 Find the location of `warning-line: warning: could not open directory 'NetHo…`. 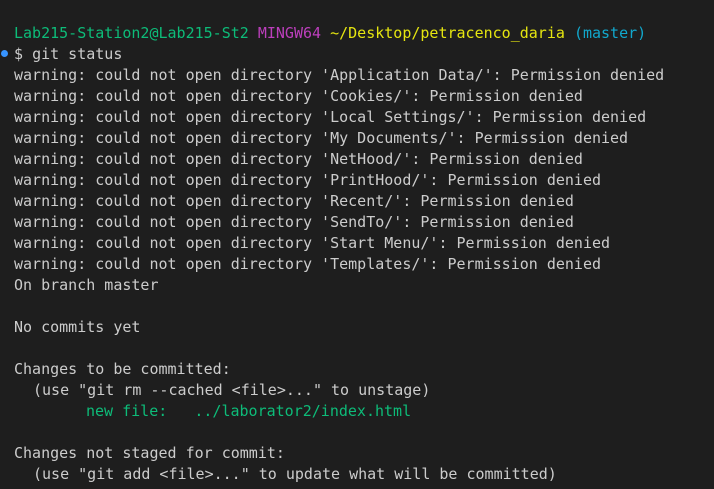

warning-line: warning: could not open directory 'NetHo… is located at coordinates (298, 159).